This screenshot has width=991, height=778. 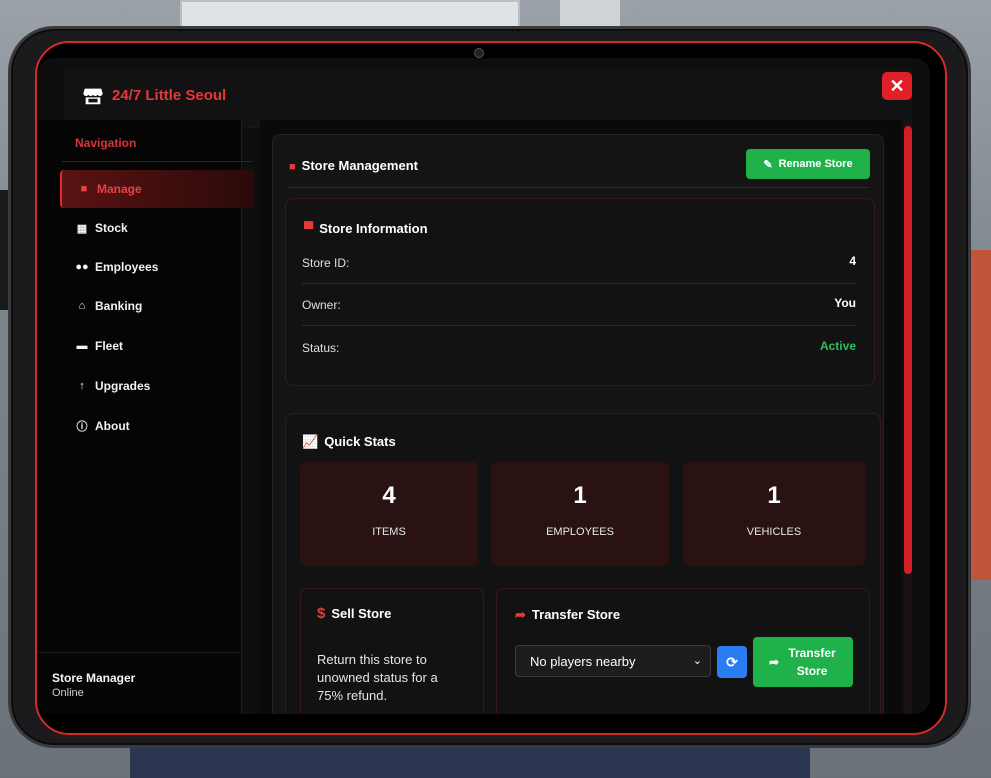 What do you see at coordinates (157, 426) in the screenshot?
I see `sidebar-item-about: ⓘ About` at bounding box center [157, 426].